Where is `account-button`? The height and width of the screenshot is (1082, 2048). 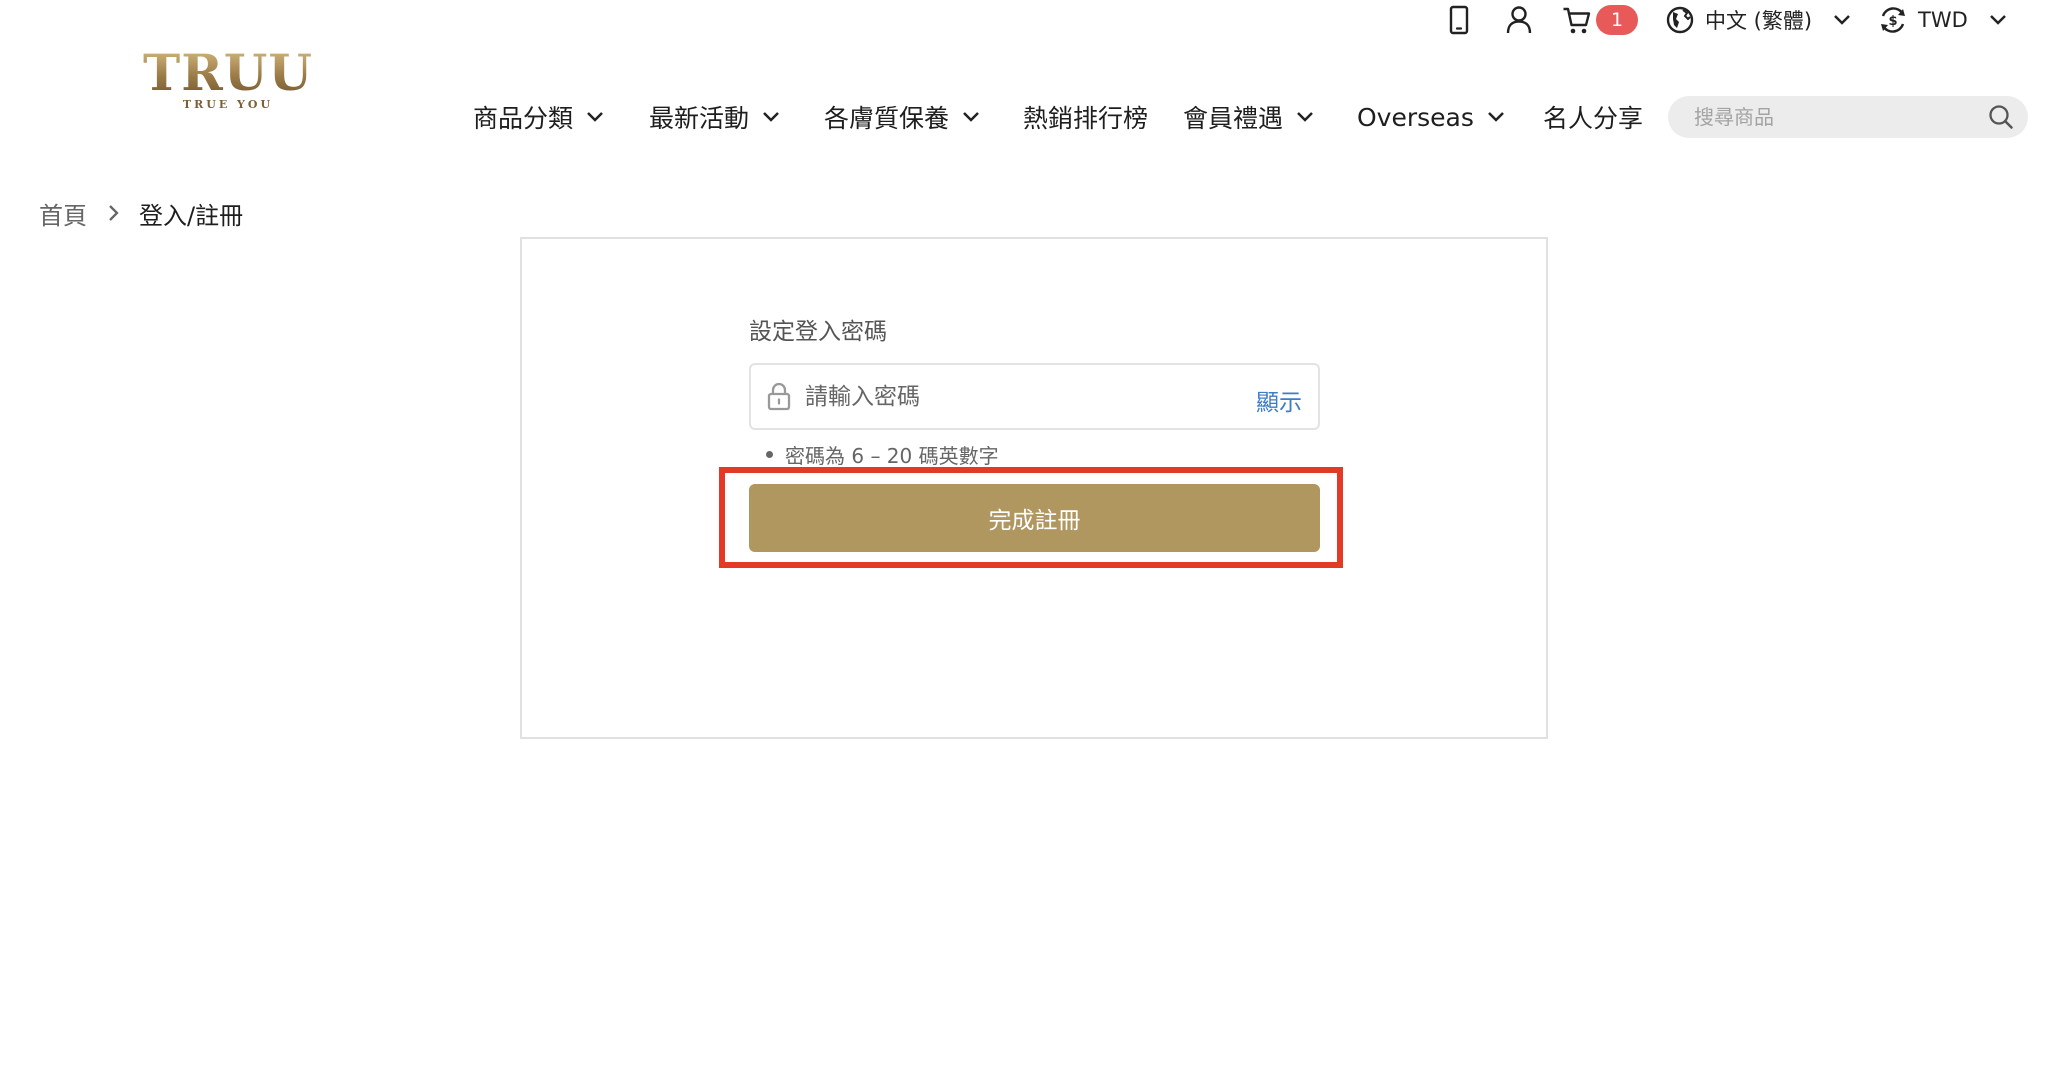
account-button is located at coordinates (1519, 20).